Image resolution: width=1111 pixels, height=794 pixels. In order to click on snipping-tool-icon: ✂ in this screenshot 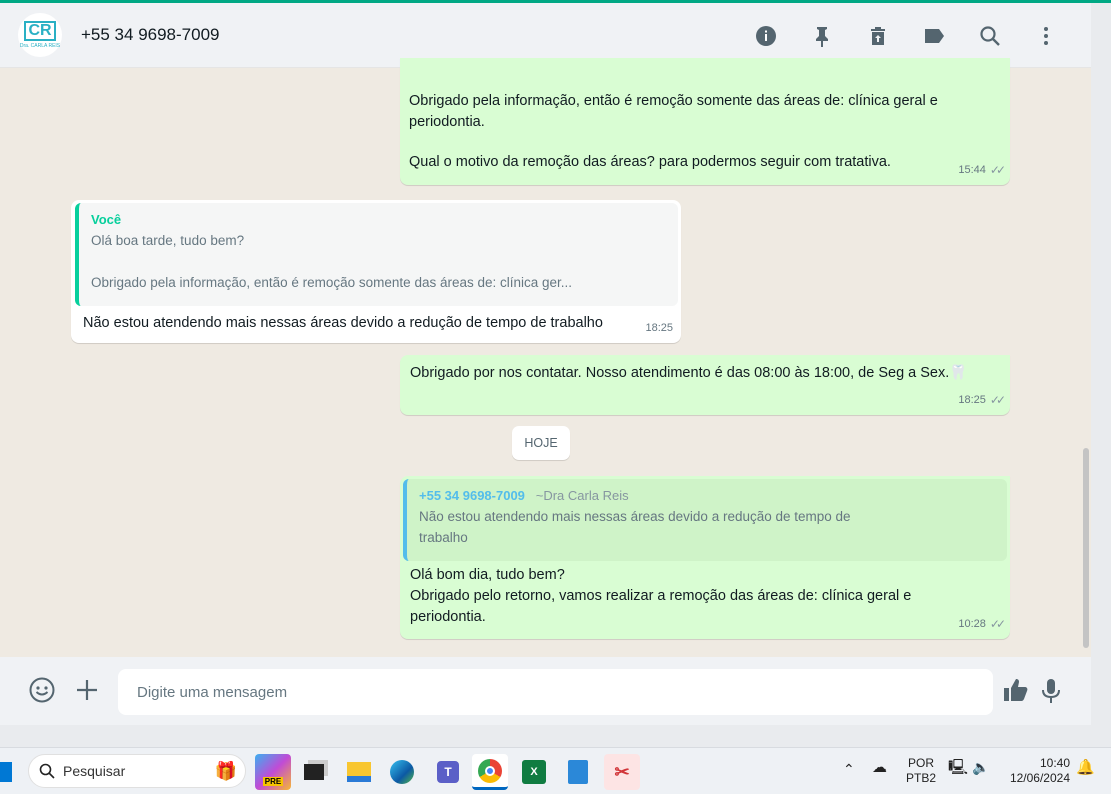, I will do `click(622, 772)`.